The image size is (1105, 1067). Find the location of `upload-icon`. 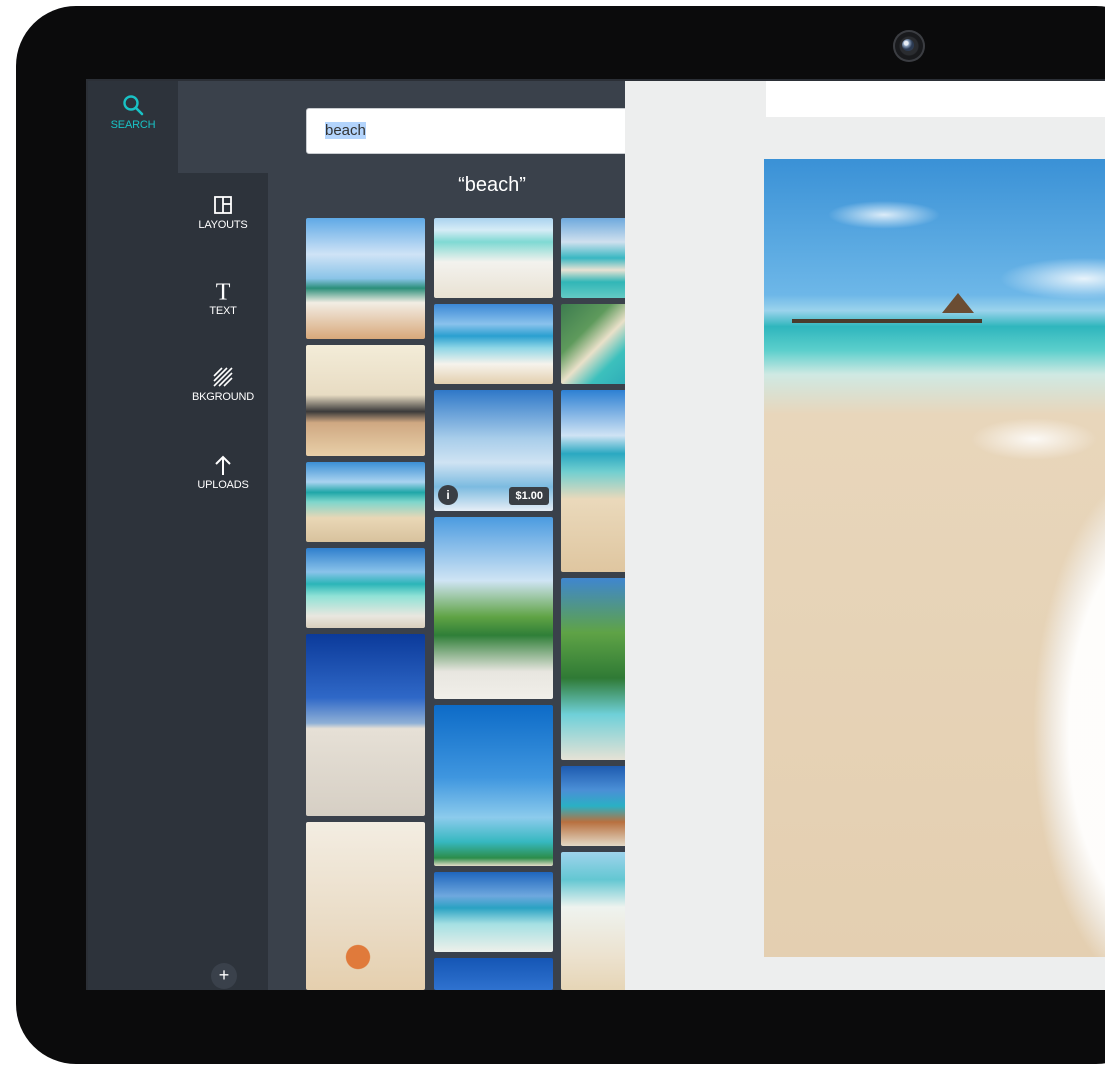

upload-icon is located at coordinates (223, 465).